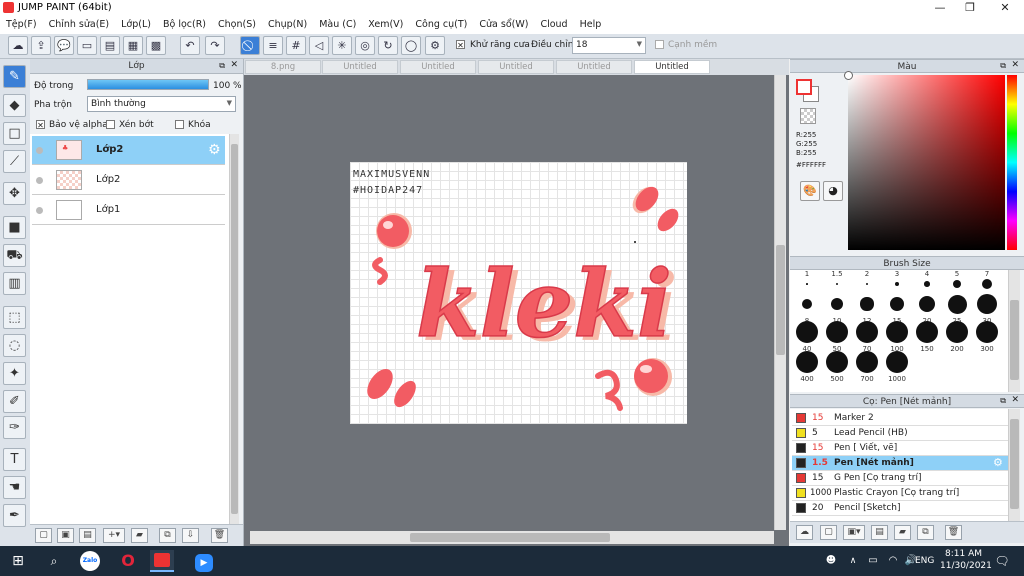  Describe the element at coordinates (854, 532) in the screenshot. I see `add-brush-dropdown-icon: ▣▾` at that location.